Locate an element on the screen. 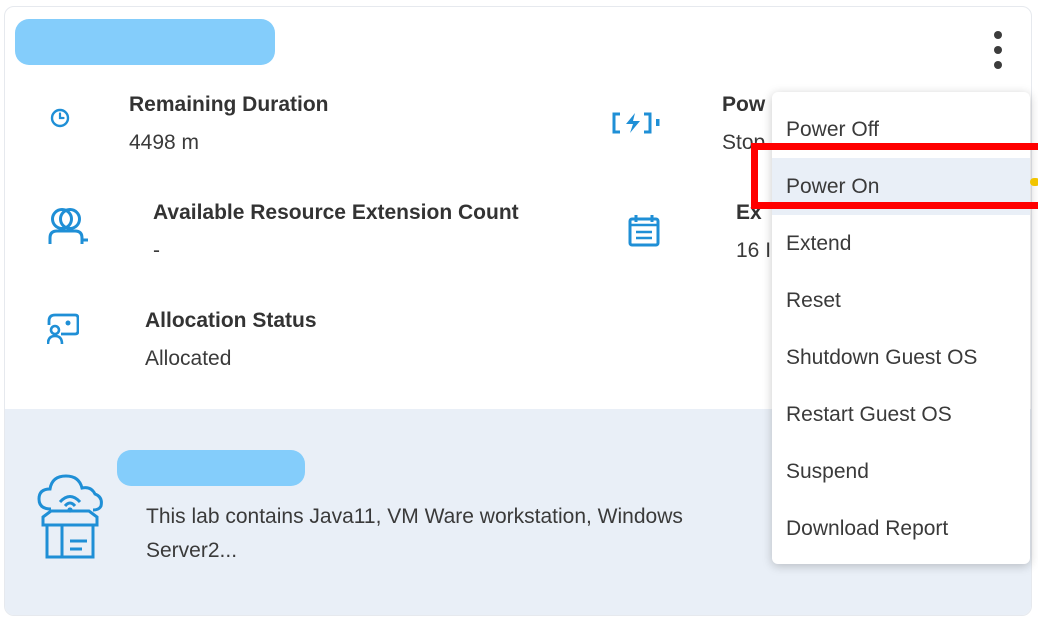  extension-count-label: Available Resource Extension Count is located at coordinates (336, 212).